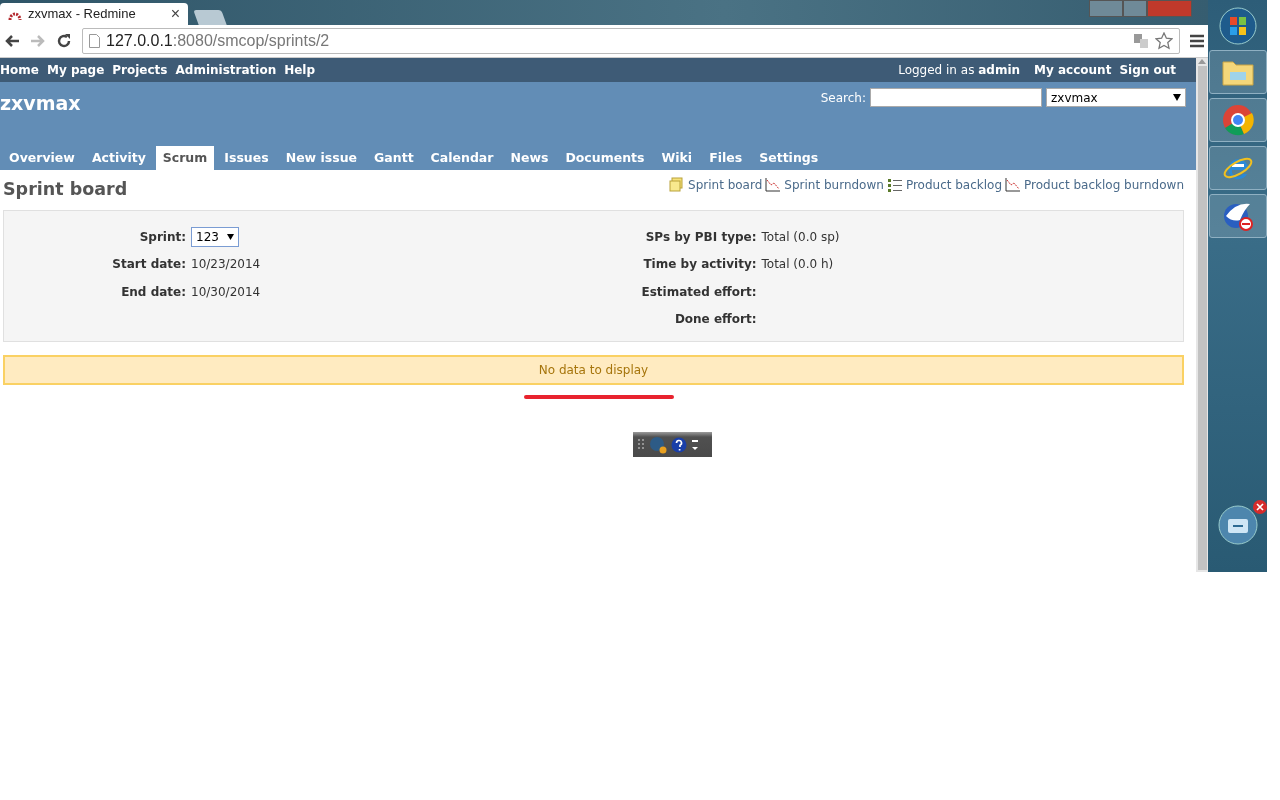 This screenshot has height=800, width=1280. Describe the element at coordinates (42, 158) in the screenshot. I see `project-tab: Overview` at that location.